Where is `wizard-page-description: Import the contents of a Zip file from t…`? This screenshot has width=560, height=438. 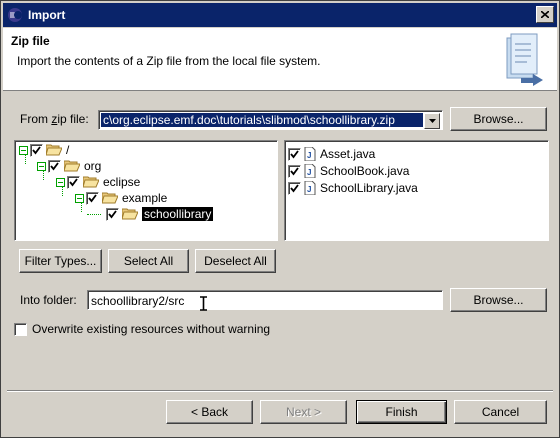 wizard-page-description: Import the contents of a Zip file from t… is located at coordinates (169, 61).